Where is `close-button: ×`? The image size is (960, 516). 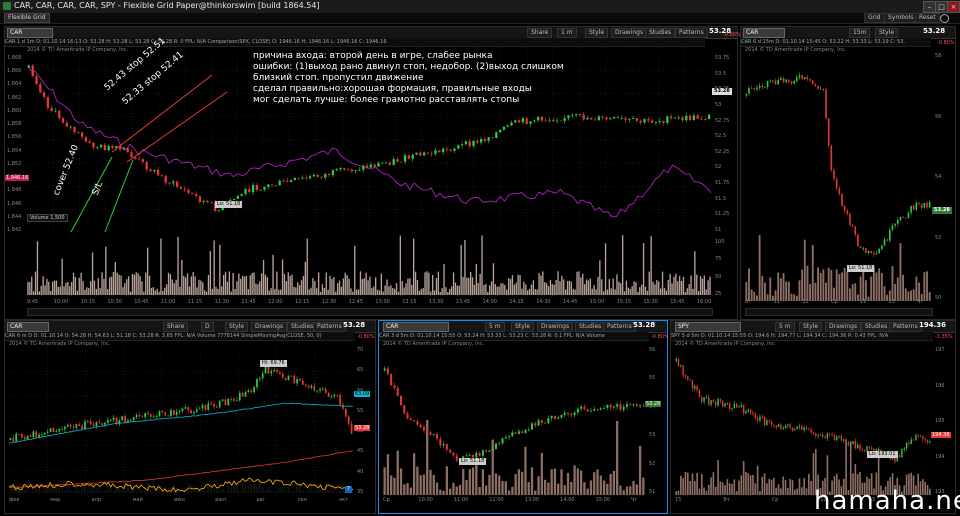
close-button: × is located at coordinates (953, 7).